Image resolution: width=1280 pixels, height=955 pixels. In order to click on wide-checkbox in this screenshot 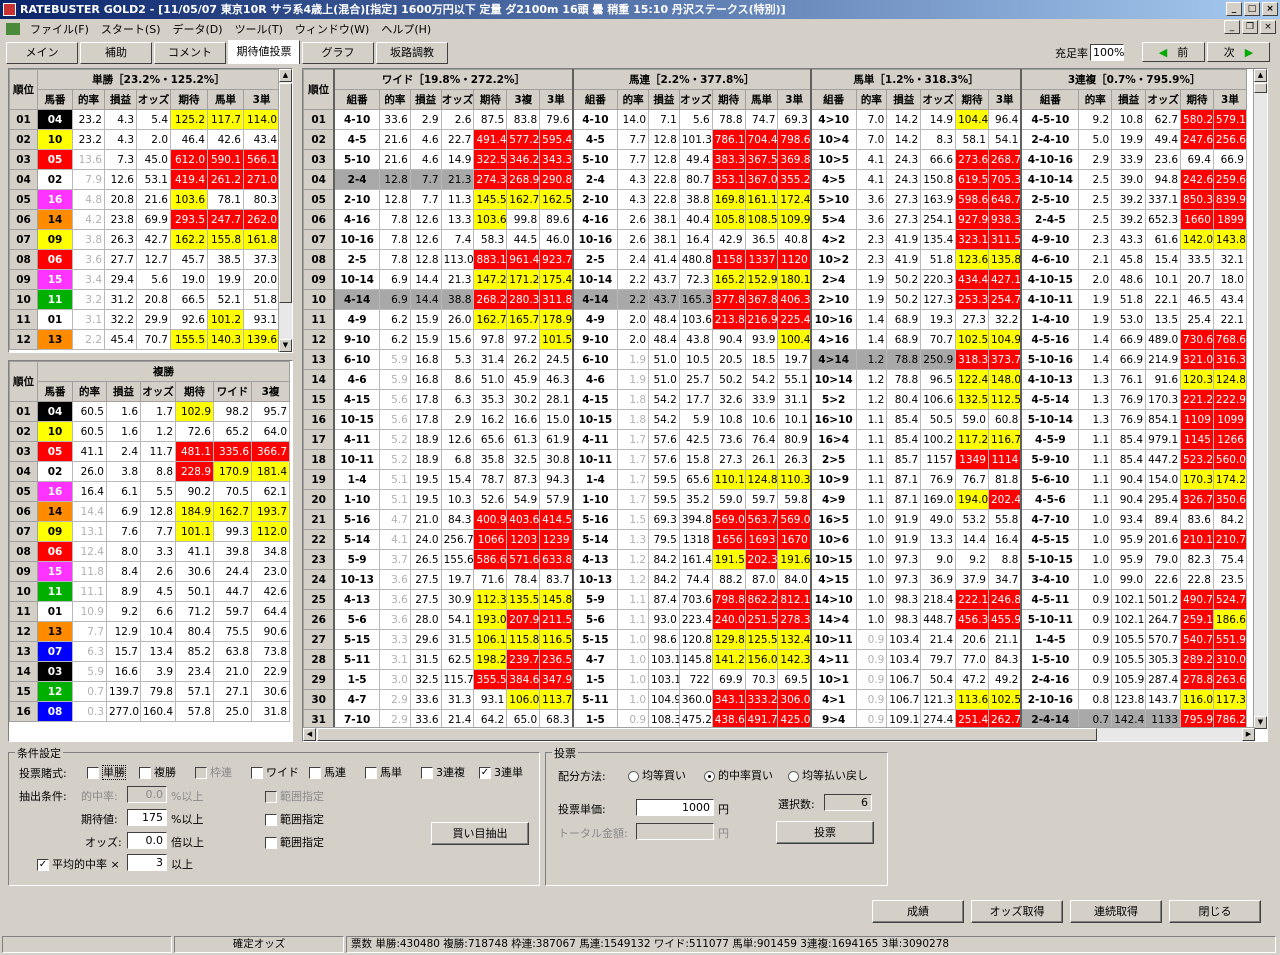, I will do `click(257, 773)`.